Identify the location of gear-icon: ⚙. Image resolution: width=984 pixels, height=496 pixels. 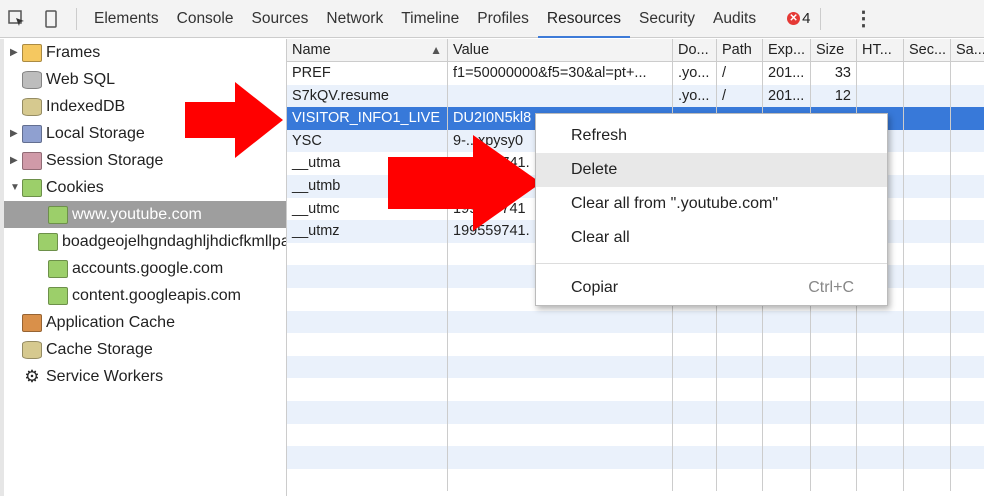
(32, 376).